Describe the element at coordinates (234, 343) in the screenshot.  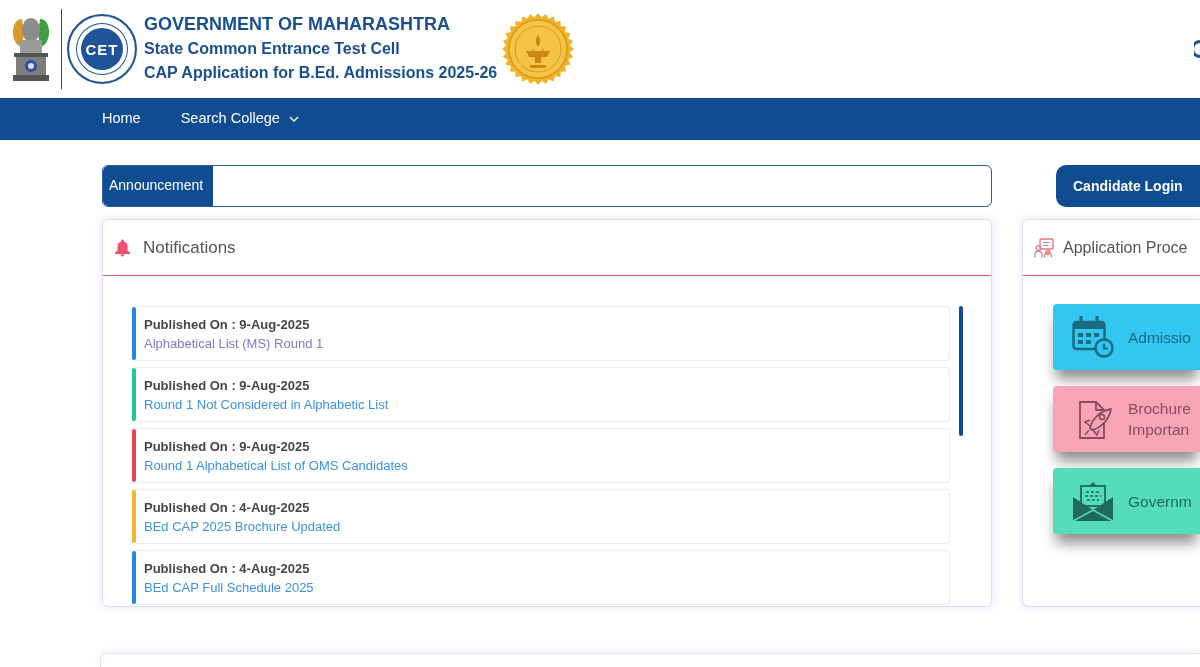
I see `notification-link: Alphabetical List (MS) Round 1` at that location.